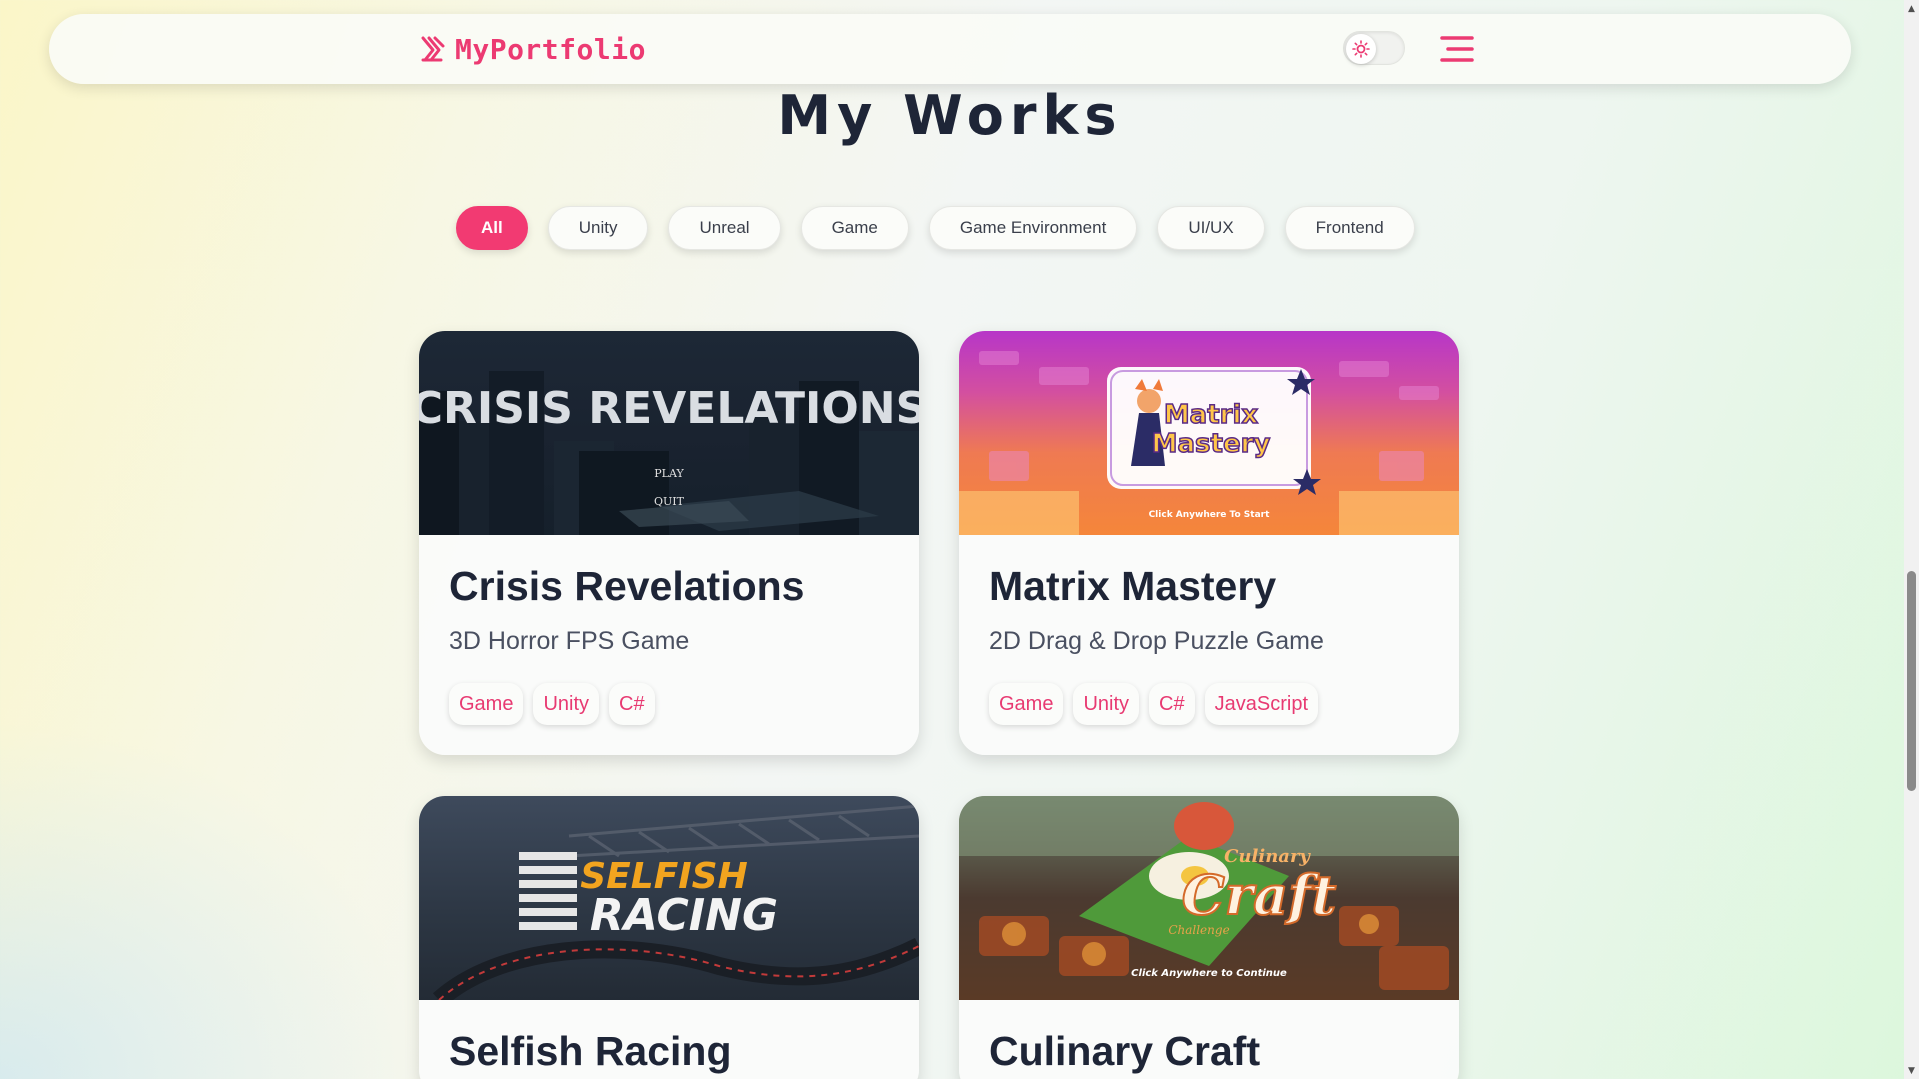  Describe the element at coordinates (854, 228) in the screenshot. I see `filter-game: Game` at that location.